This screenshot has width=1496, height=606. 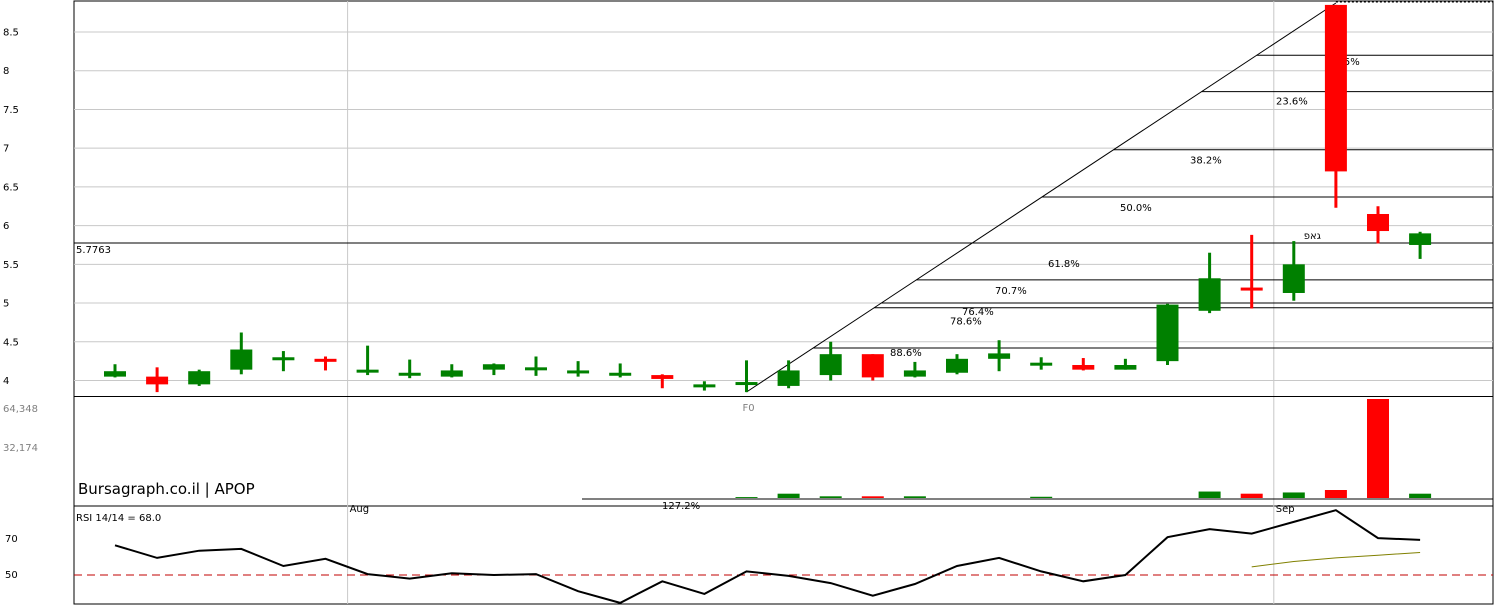 What do you see at coordinates (6, 71) in the screenshot?
I see `price-tick-label: 8` at bounding box center [6, 71].